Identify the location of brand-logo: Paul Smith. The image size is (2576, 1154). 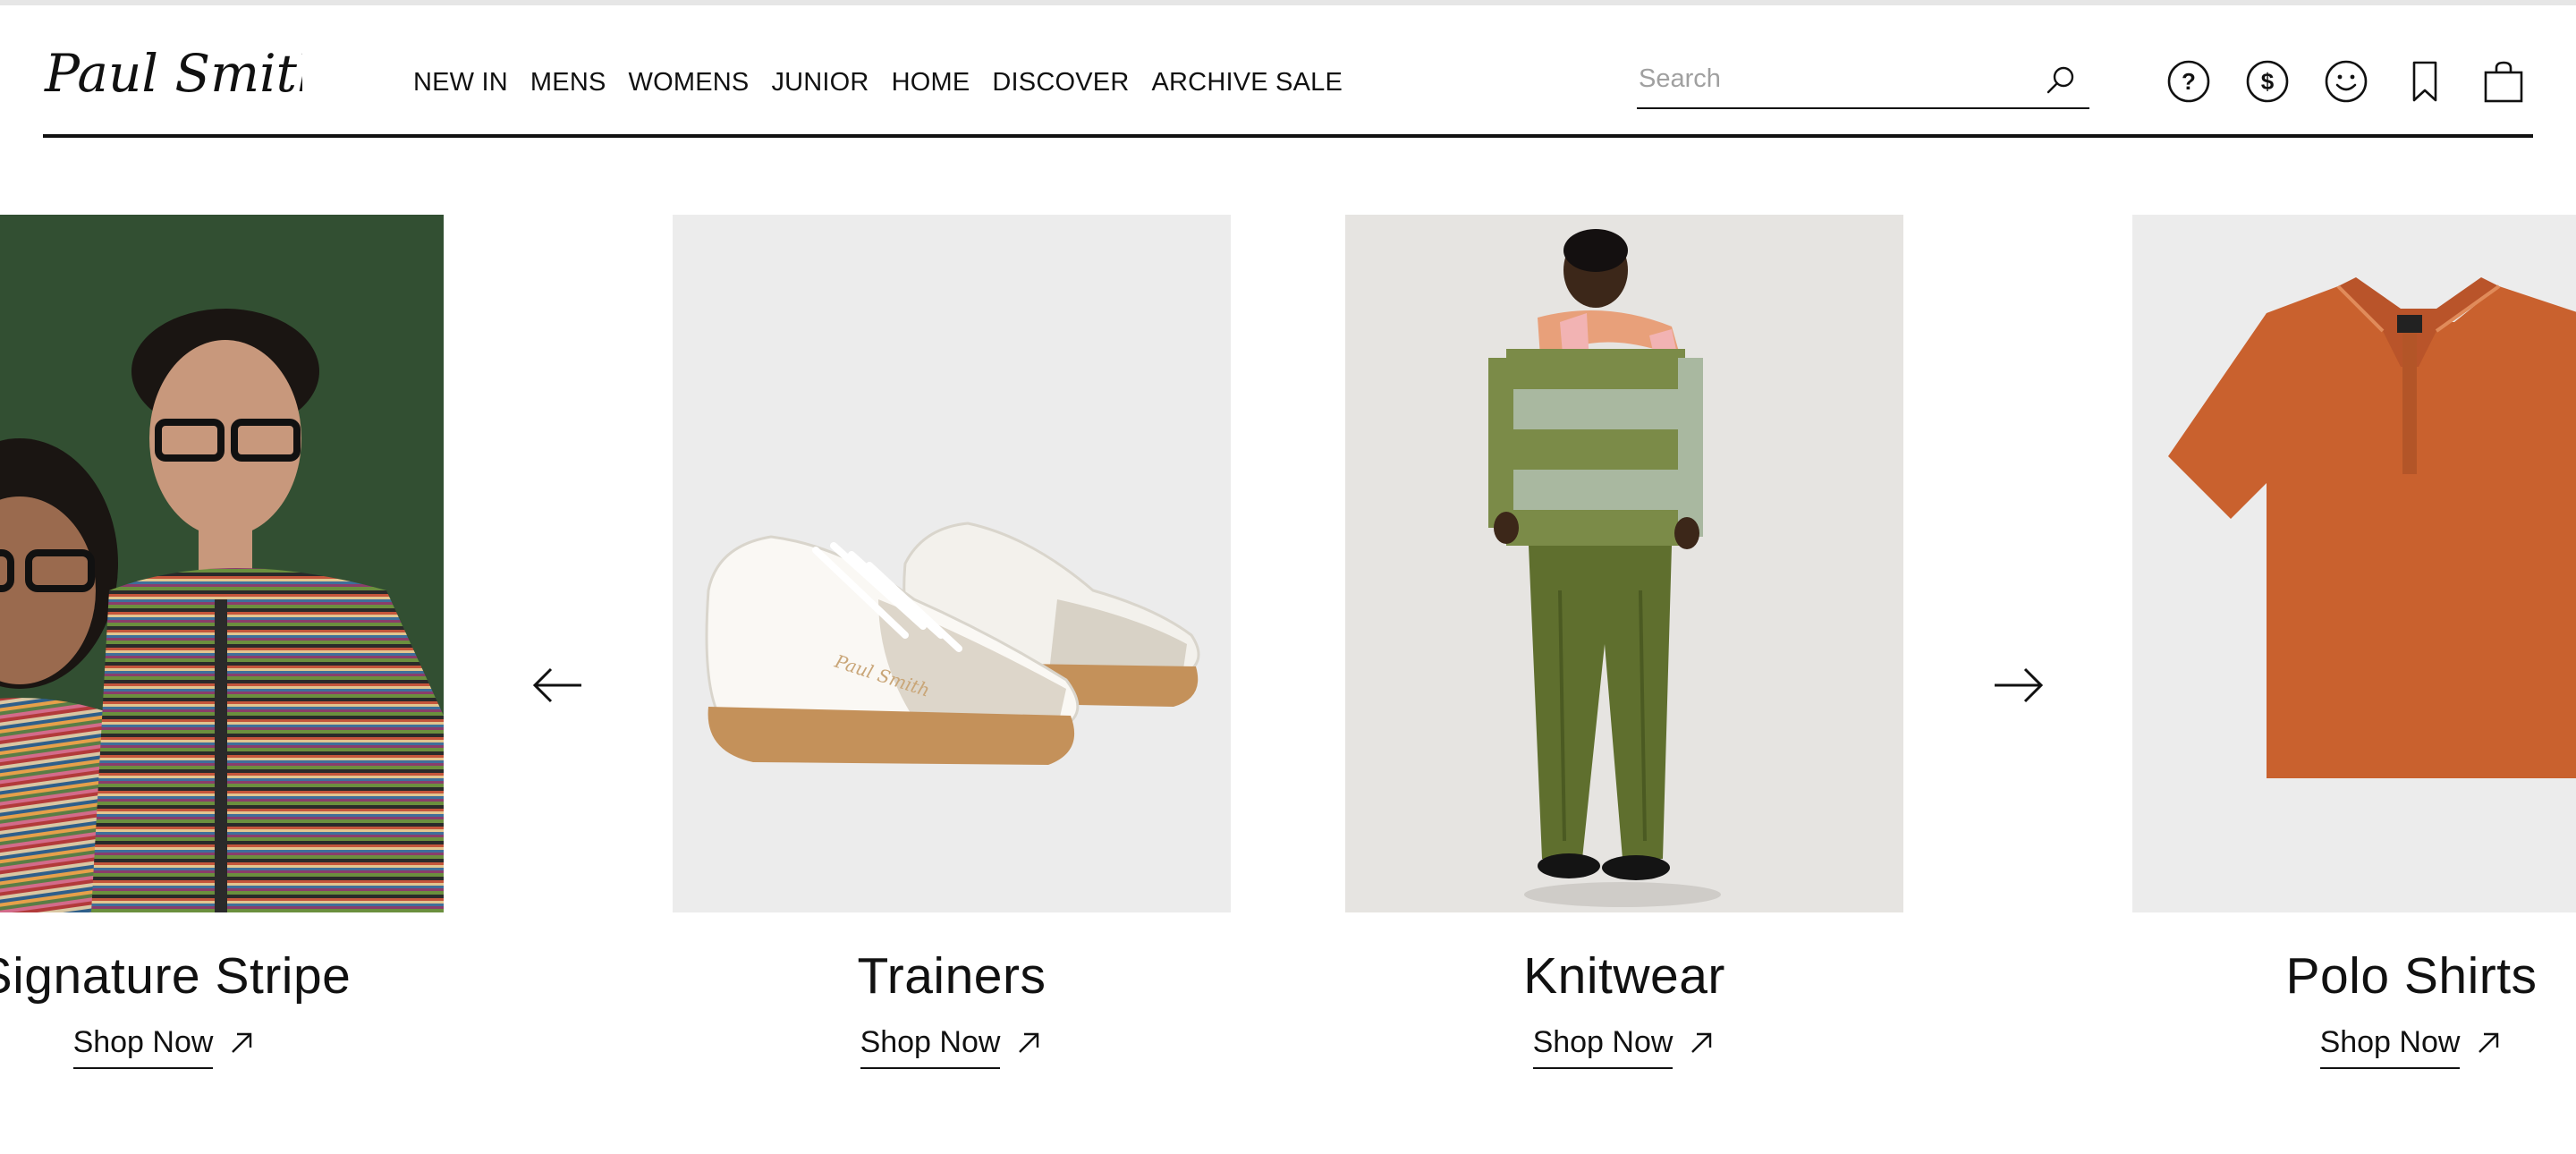
(172, 77).